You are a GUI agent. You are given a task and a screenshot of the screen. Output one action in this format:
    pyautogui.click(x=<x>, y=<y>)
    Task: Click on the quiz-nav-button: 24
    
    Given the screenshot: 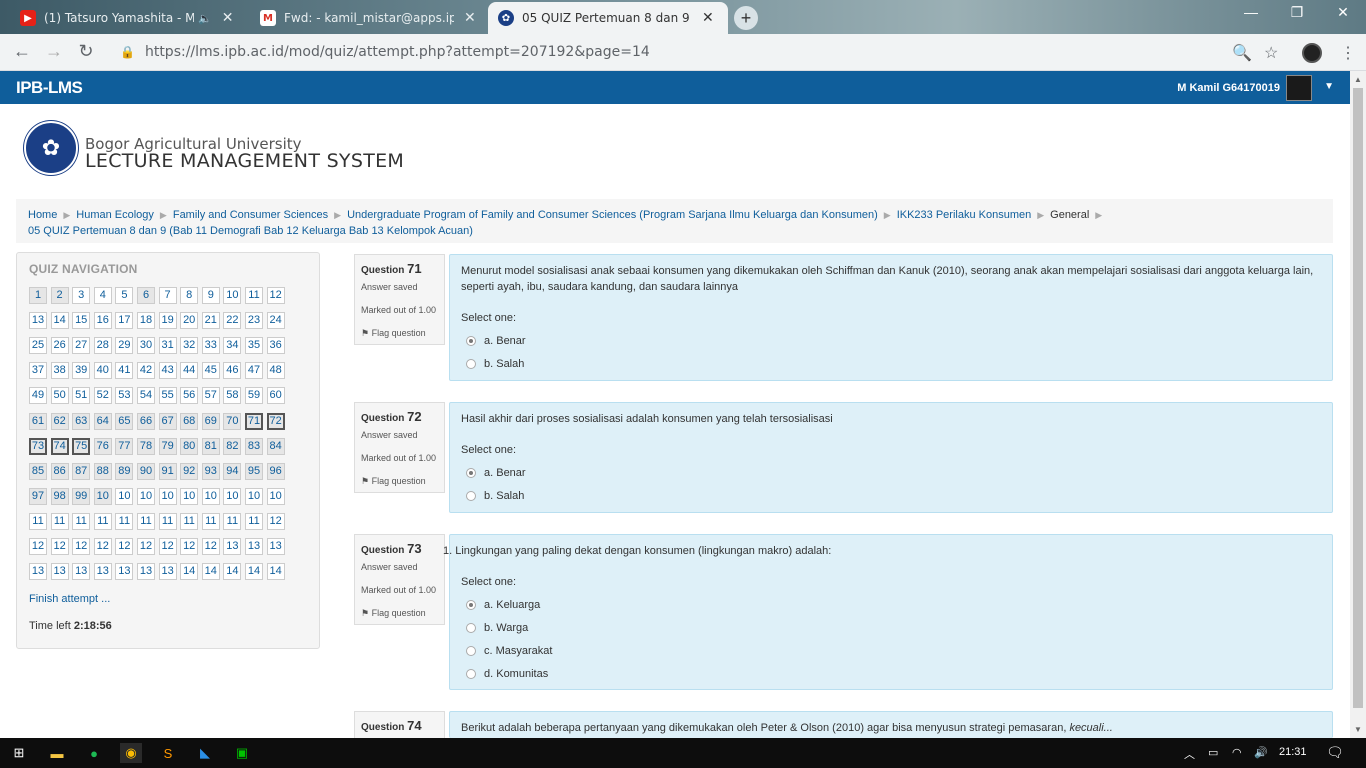 What is the action you would take?
    pyautogui.click(x=275, y=321)
    